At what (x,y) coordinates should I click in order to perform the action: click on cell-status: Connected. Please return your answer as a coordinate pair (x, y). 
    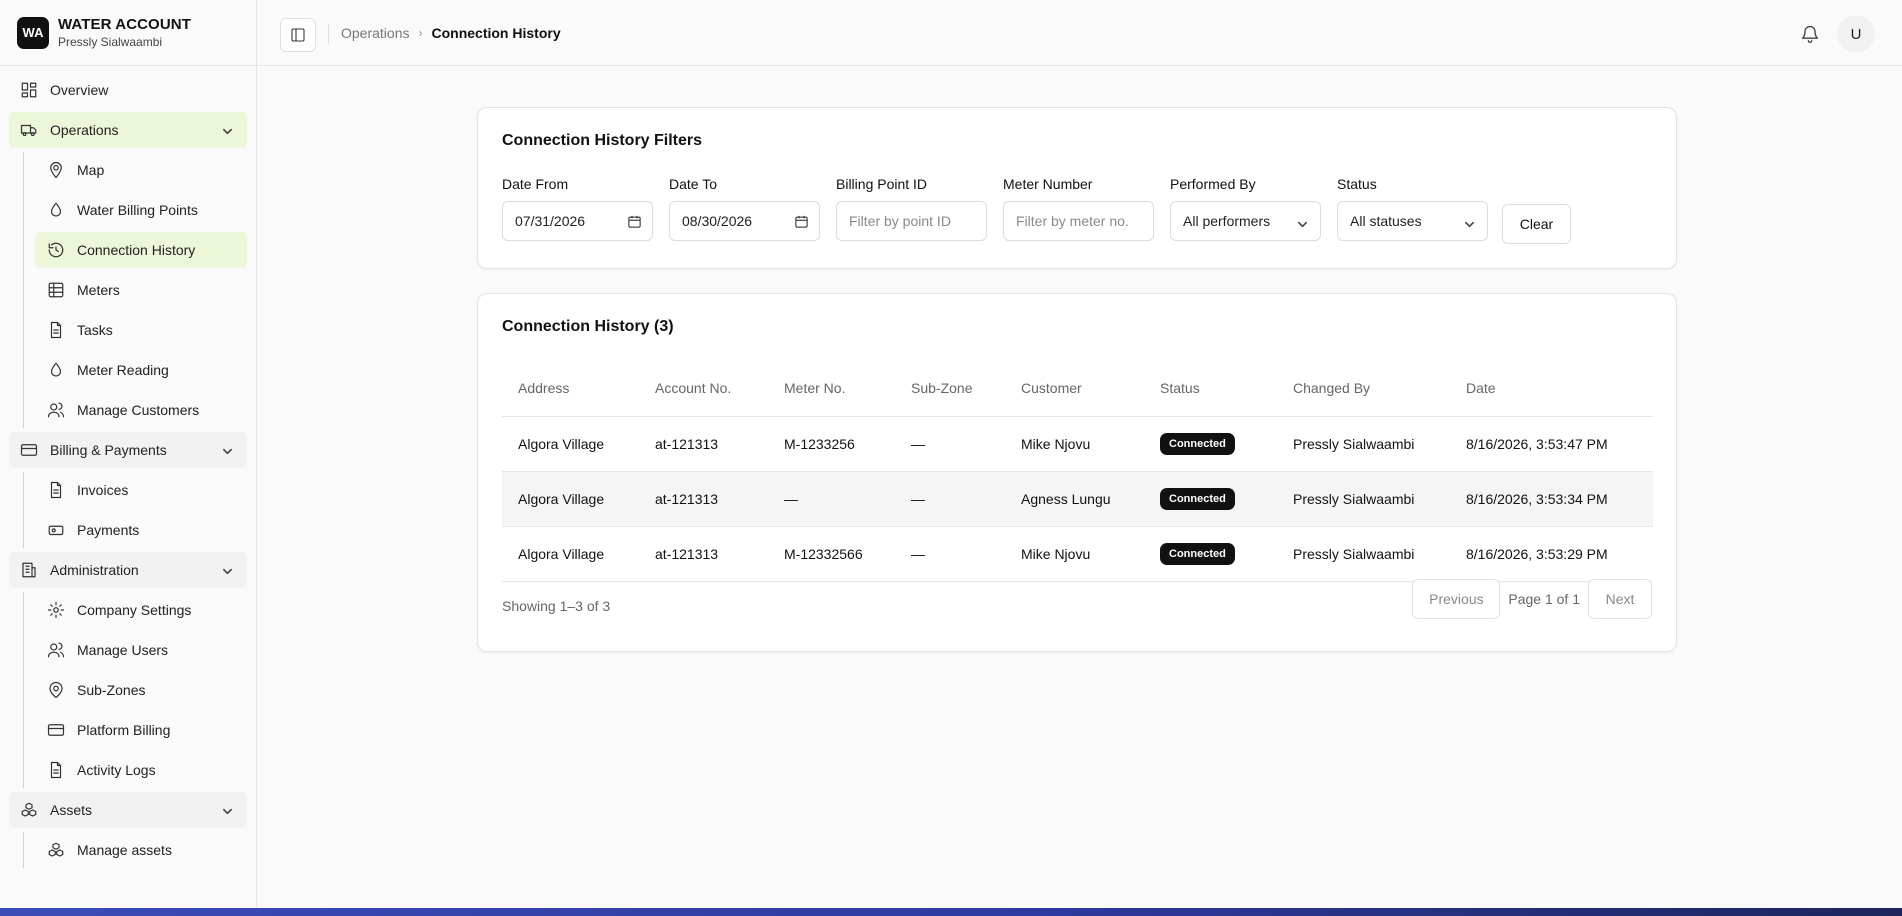
    Looking at the image, I should click on (1210, 444).